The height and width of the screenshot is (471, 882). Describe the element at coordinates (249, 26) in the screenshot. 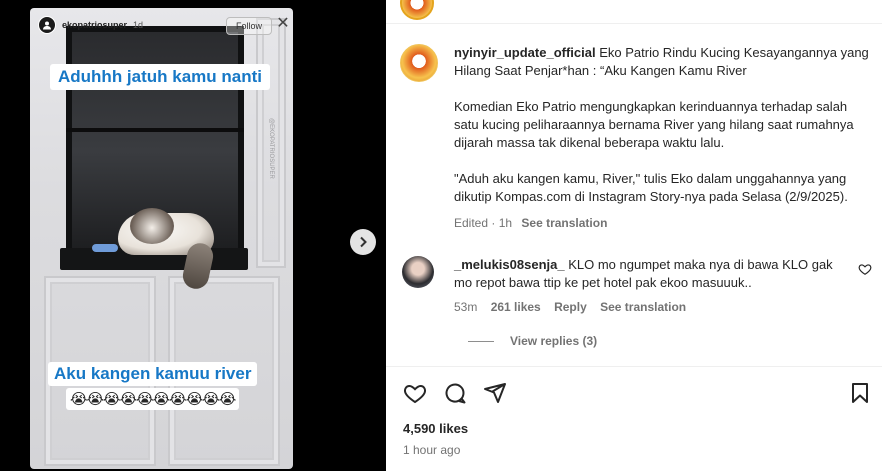

I see `follow-button: Follow` at that location.